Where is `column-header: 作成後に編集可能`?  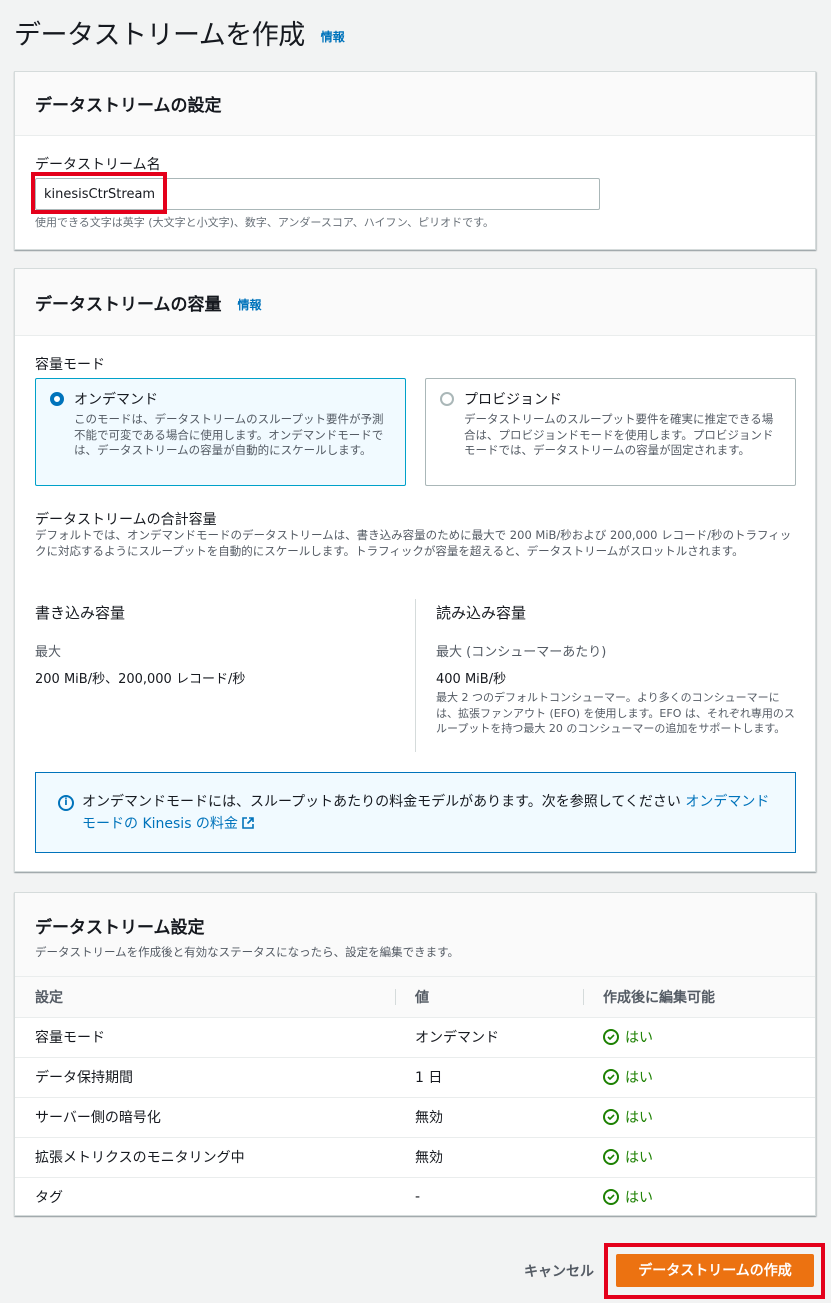 column-header: 作成後に編集可能 is located at coordinates (699, 997).